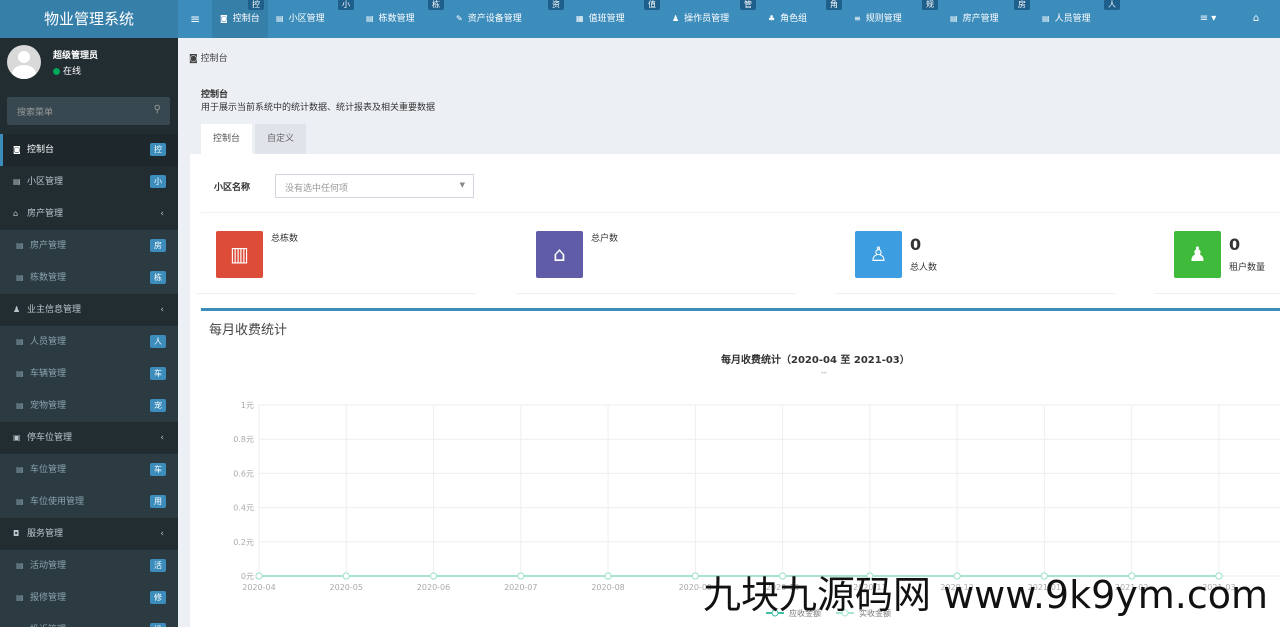 The width and height of the screenshot is (1280, 627). I want to click on sidebar-item-0: ◙ 控制台 控, so click(89, 150).